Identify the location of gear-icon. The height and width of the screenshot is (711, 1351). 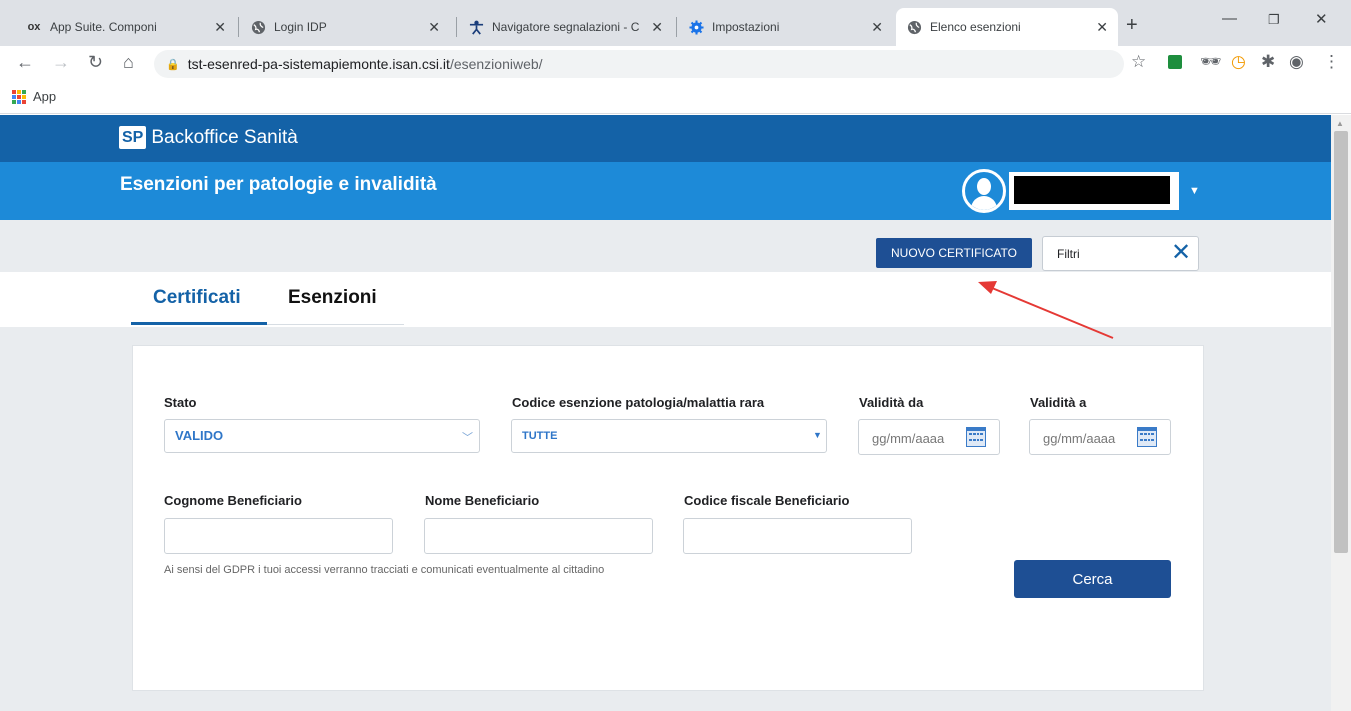
(696, 27).